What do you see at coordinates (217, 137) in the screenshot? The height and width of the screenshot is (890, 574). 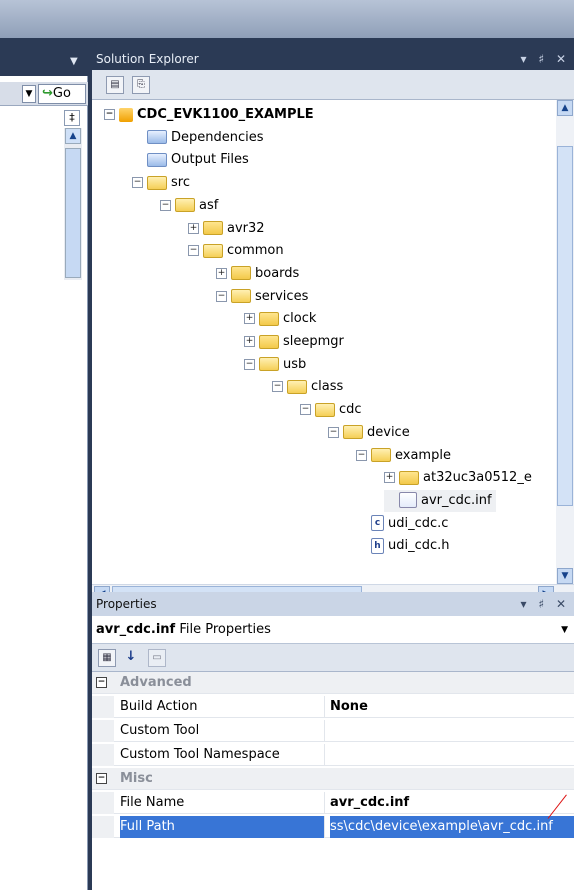 I see `tree-item-label: Dependencies` at bounding box center [217, 137].